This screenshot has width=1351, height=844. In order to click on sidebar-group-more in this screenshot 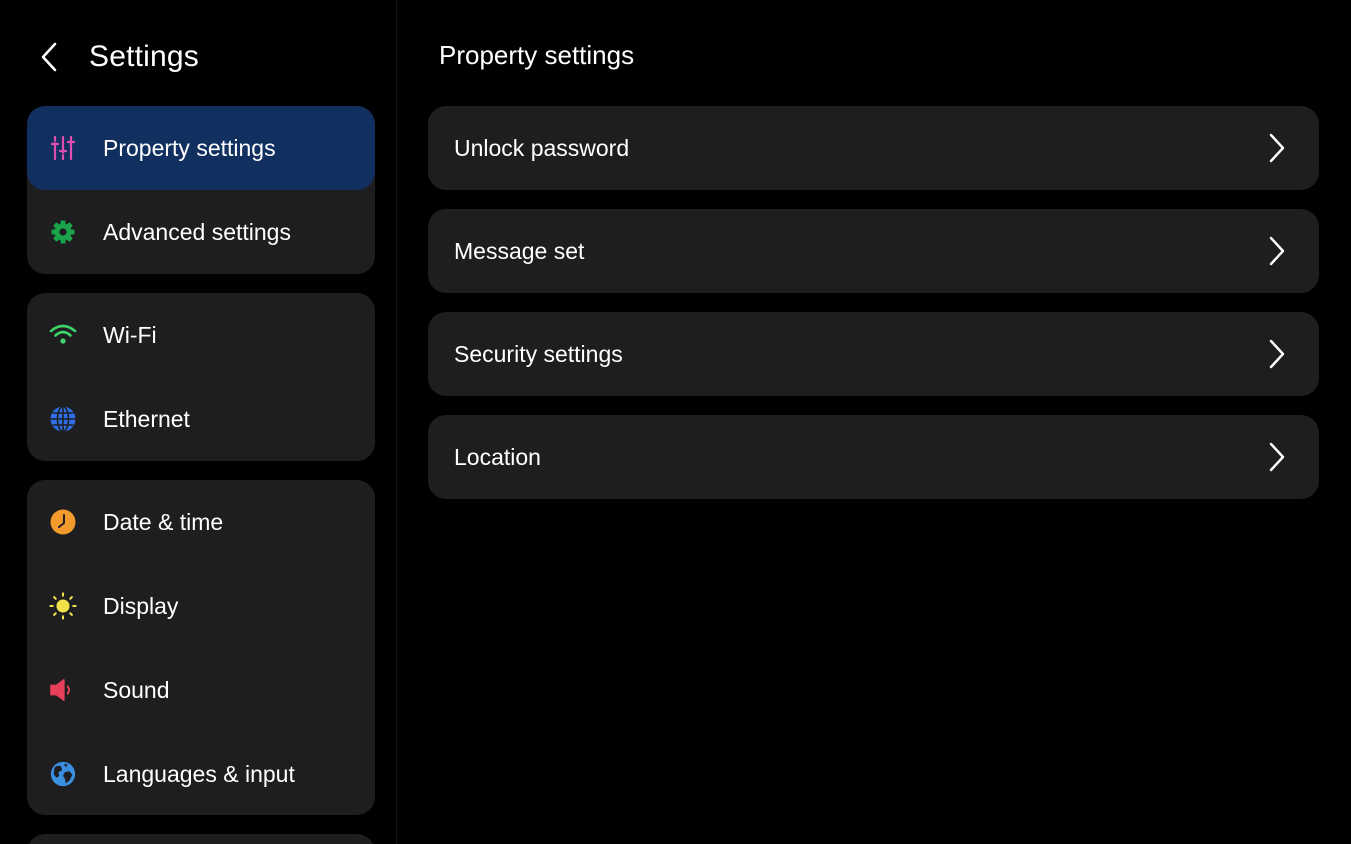, I will do `click(201, 839)`.